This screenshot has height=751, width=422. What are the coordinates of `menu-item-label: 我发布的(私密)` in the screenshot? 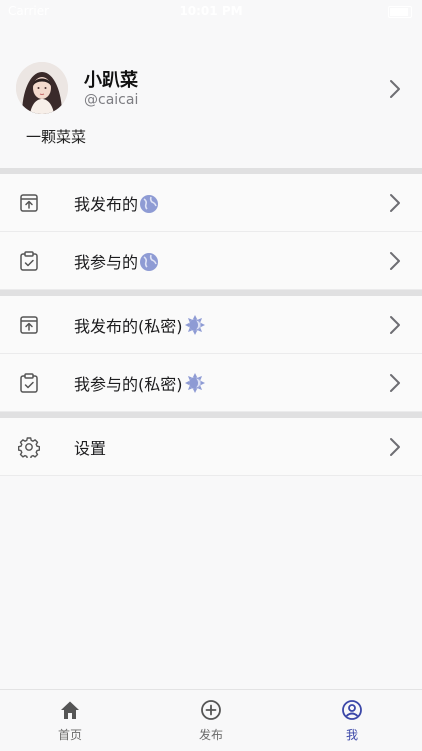 It's located at (128, 326).